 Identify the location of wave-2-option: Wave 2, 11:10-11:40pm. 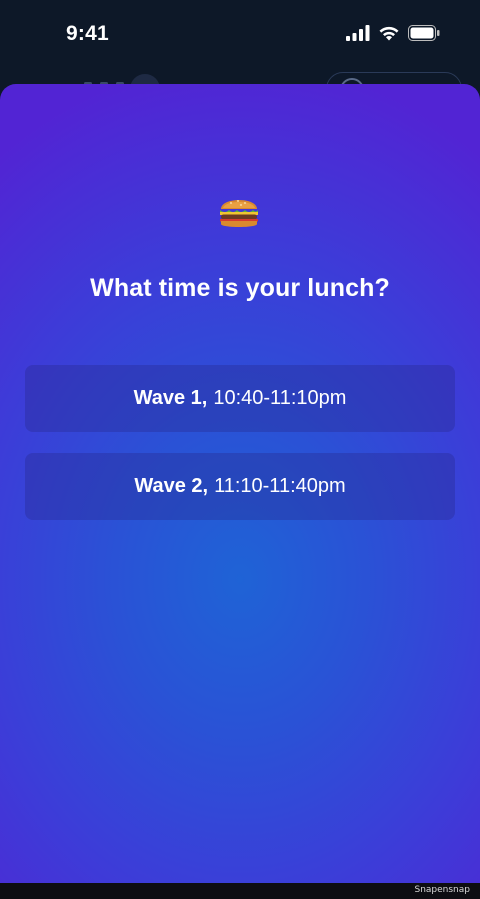
(240, 486).